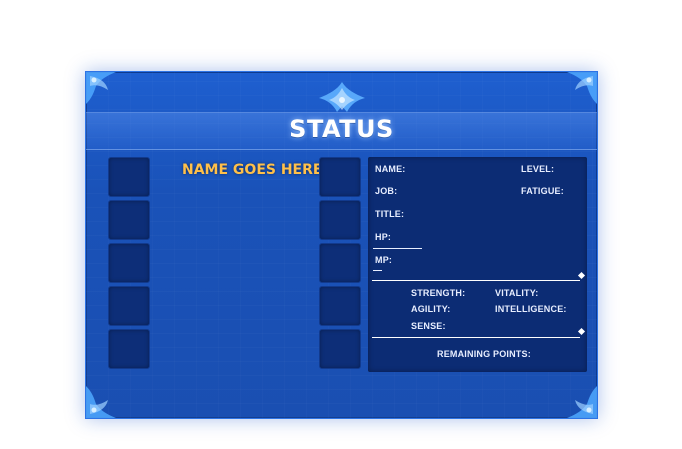 This screenshot has height=449, width=682. What do you see at coordinates (582, 402) in the screenshot?
I see `corner-ornament-bottom-right` at bounding box center [582, 402].